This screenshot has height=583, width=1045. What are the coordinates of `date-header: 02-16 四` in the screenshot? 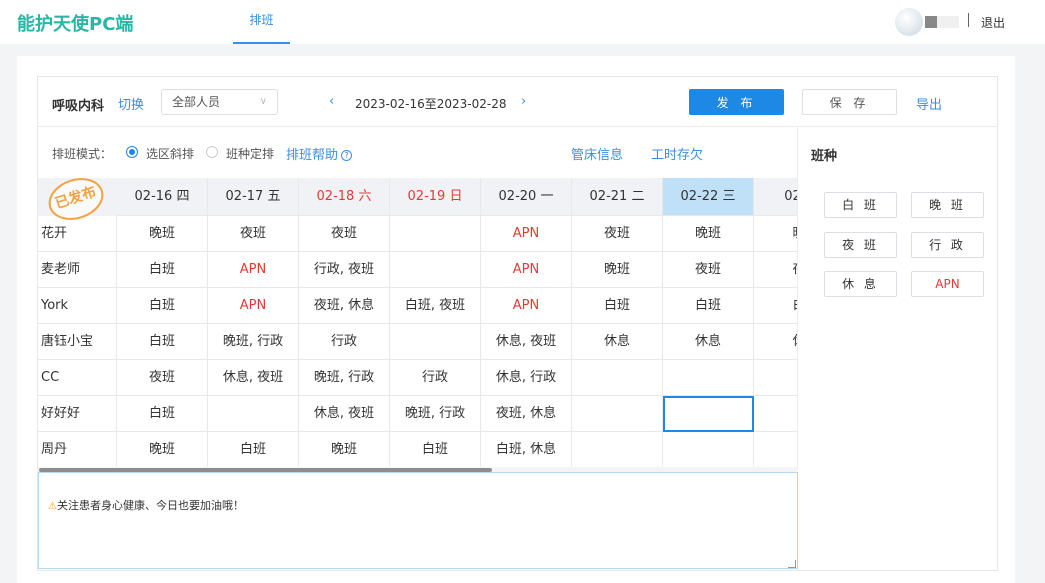 It's located at (162, 197).